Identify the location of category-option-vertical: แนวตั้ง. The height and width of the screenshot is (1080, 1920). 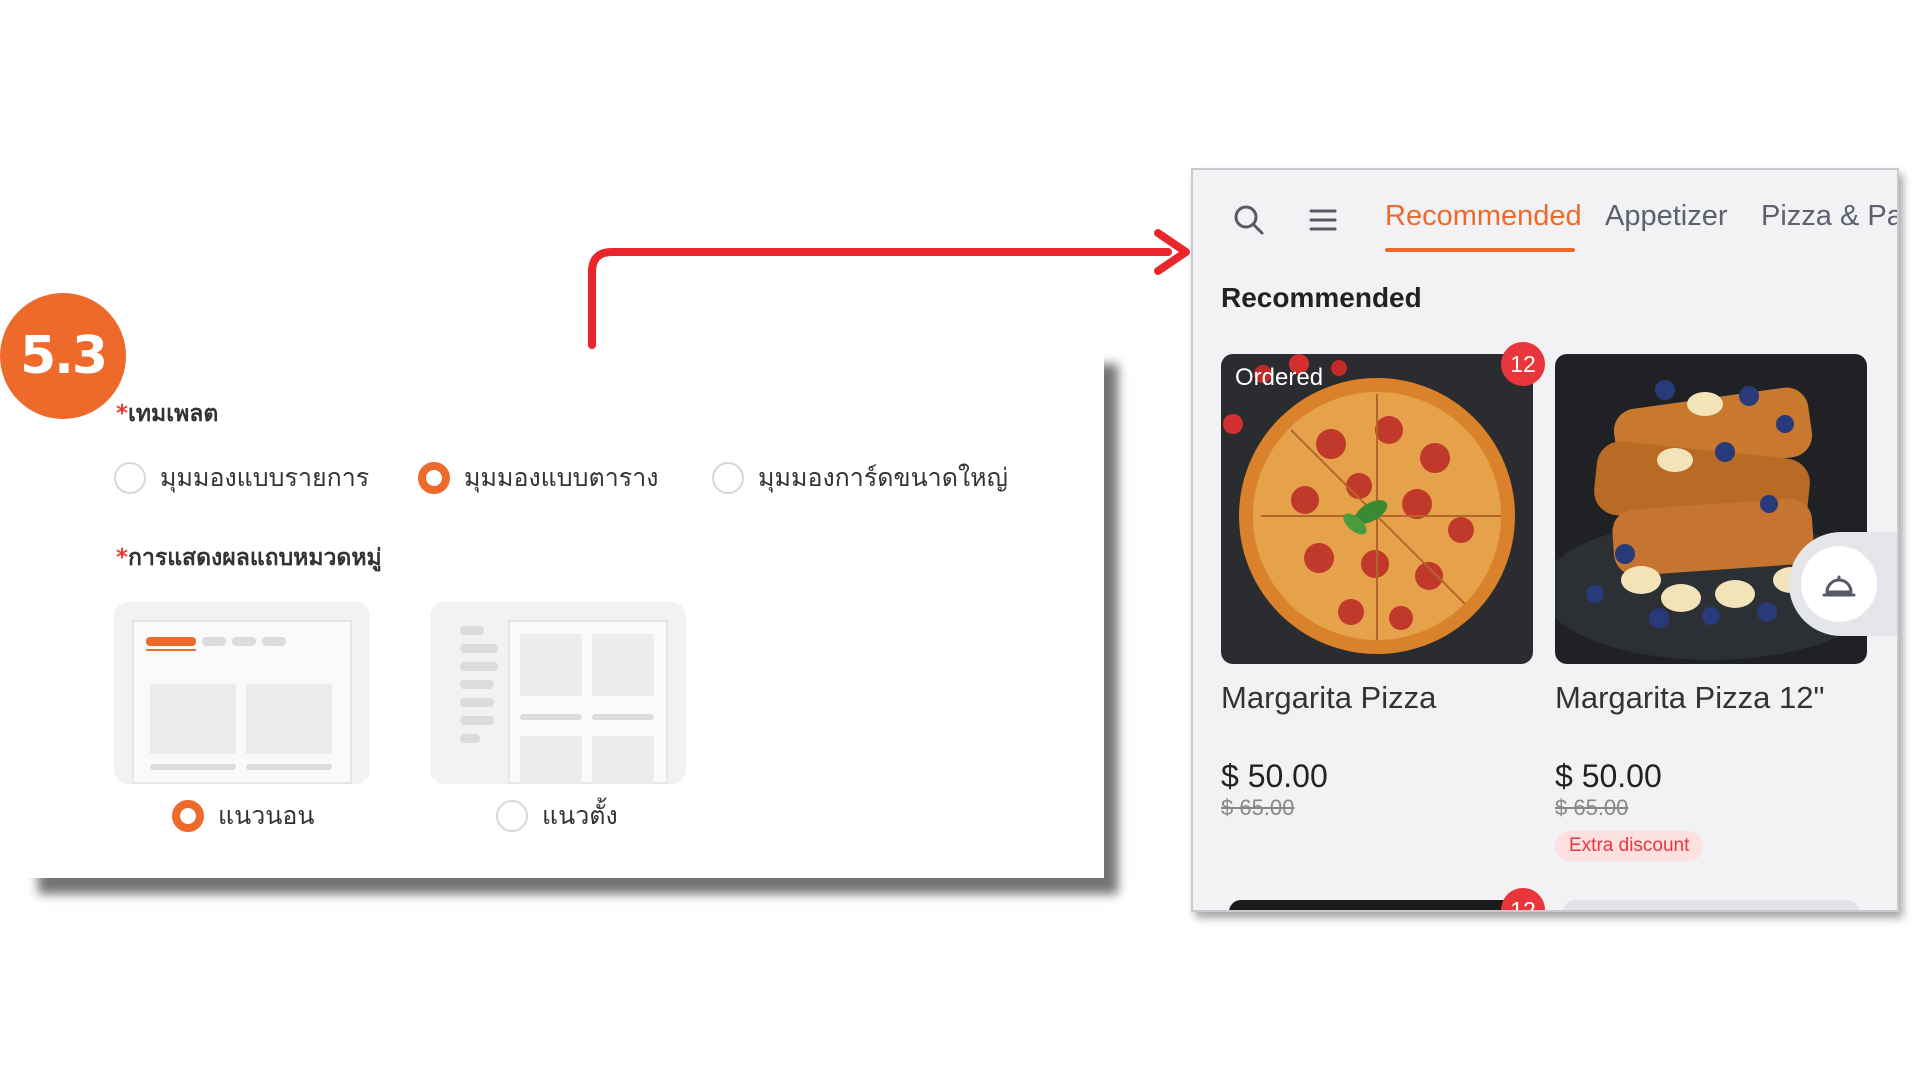
(557, 816).